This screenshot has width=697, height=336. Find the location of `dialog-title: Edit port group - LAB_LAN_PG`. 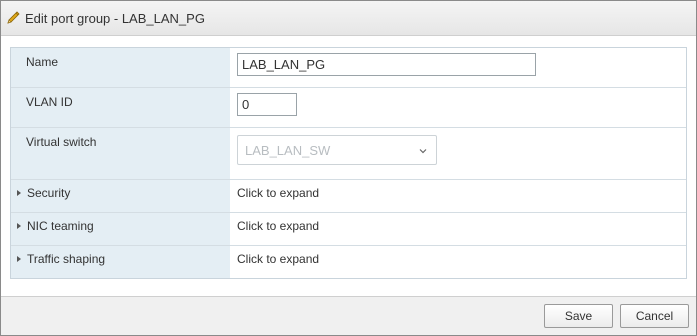

dialog-title: Edit port group - LAB_LAN_PG is located at coordinates (115, 18).